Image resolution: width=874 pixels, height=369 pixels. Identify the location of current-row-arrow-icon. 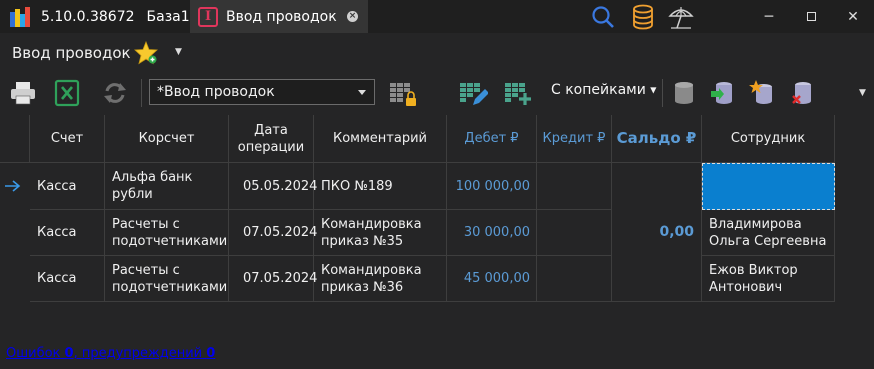
(13, 186).